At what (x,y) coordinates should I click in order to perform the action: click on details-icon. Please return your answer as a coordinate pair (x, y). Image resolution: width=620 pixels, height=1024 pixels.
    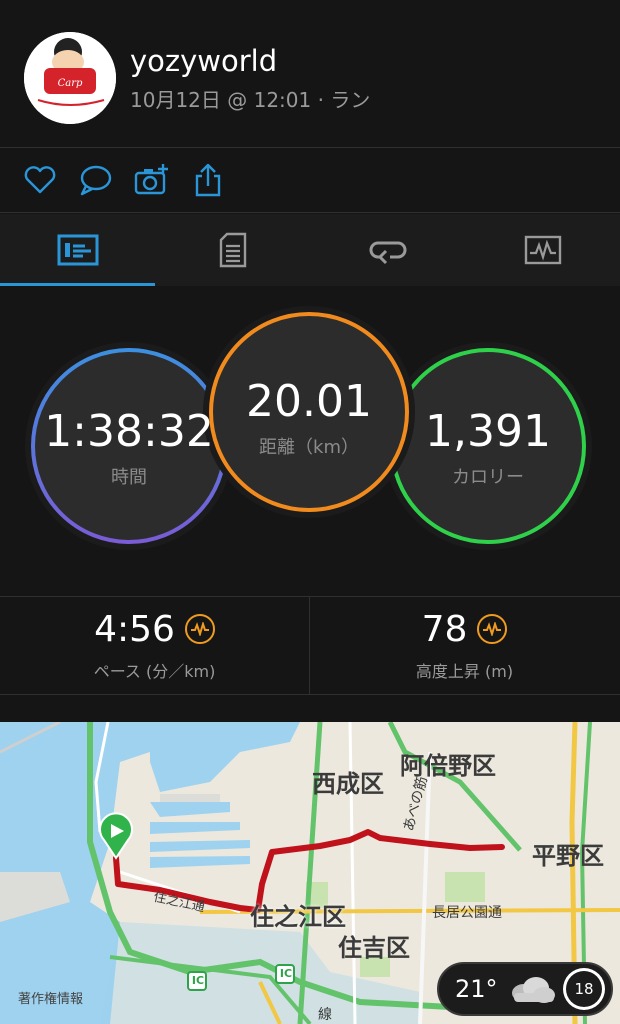
    Looking at the image, I should click on (232, 250).